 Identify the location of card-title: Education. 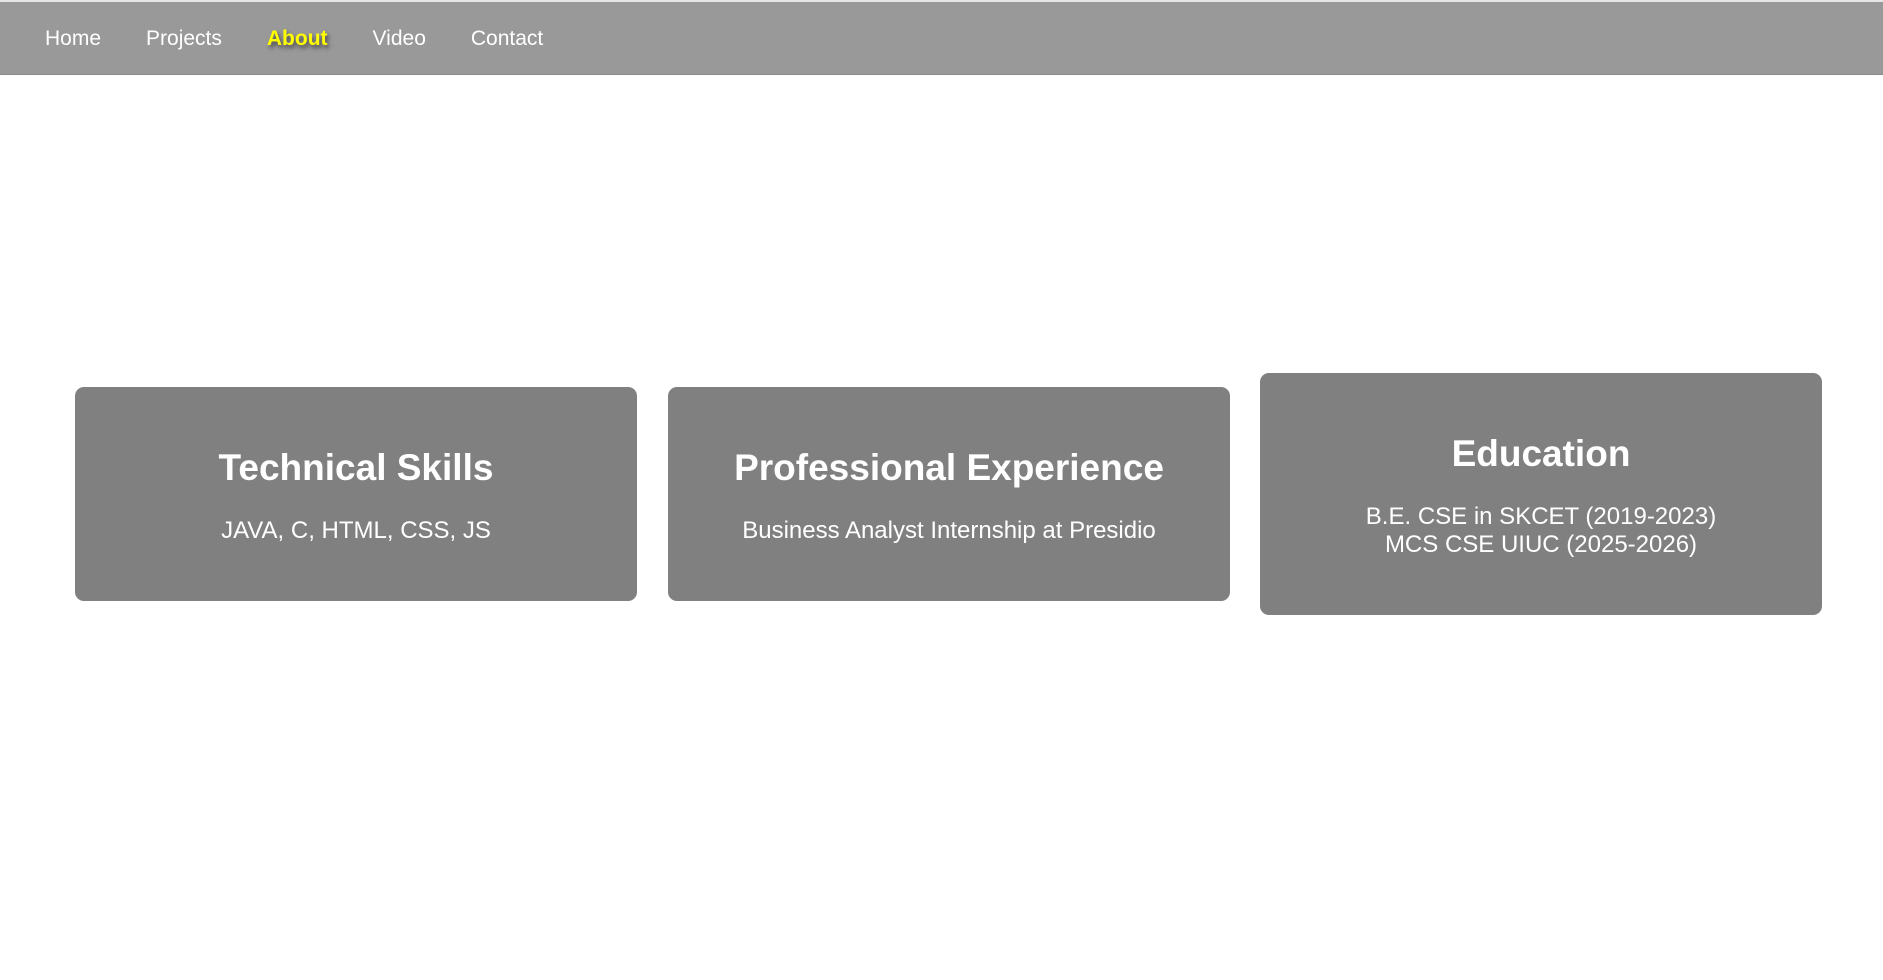
(1541, 453).